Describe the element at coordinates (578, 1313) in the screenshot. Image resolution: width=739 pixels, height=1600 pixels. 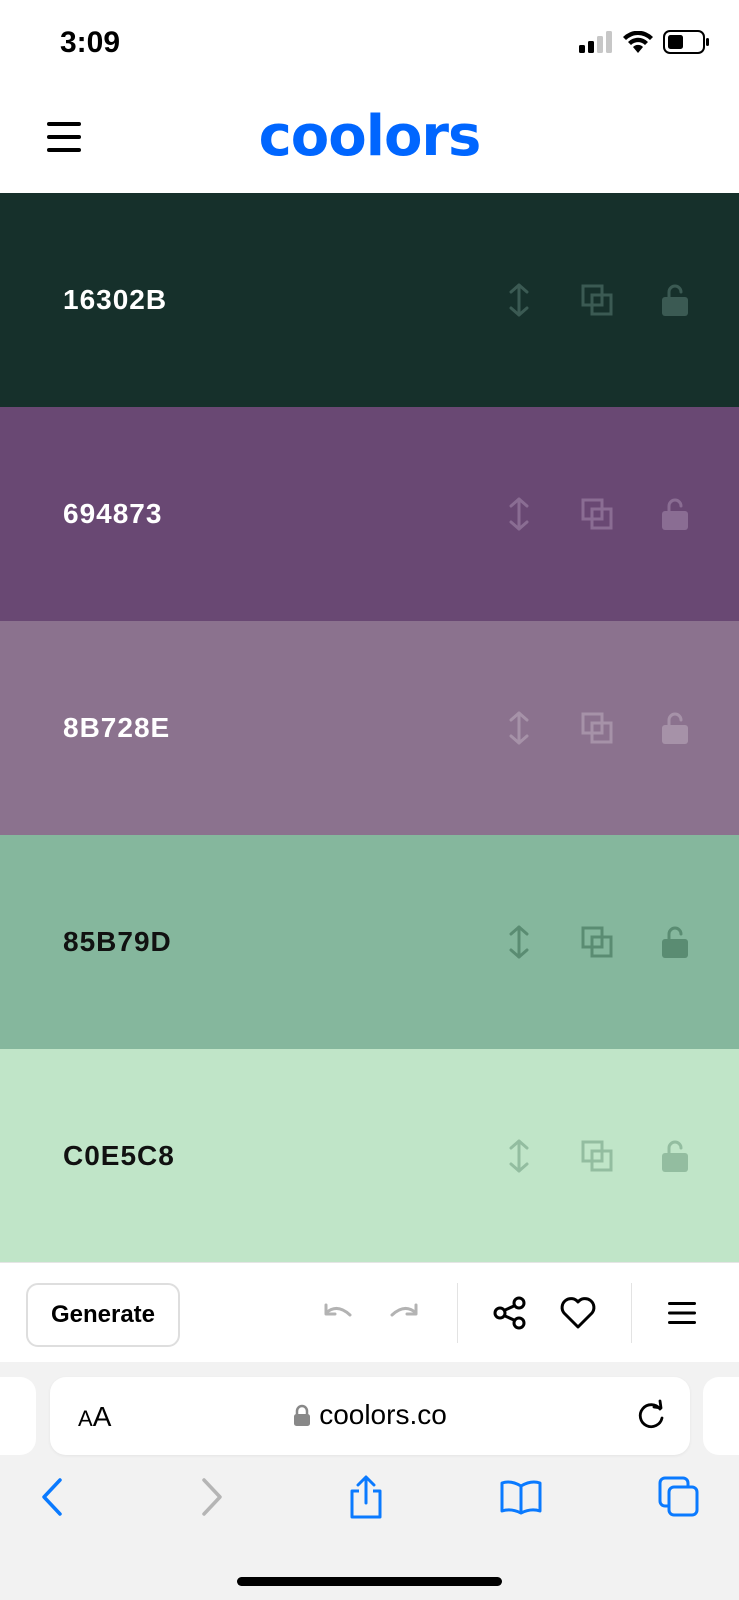
I see `heart-icon` at that location.